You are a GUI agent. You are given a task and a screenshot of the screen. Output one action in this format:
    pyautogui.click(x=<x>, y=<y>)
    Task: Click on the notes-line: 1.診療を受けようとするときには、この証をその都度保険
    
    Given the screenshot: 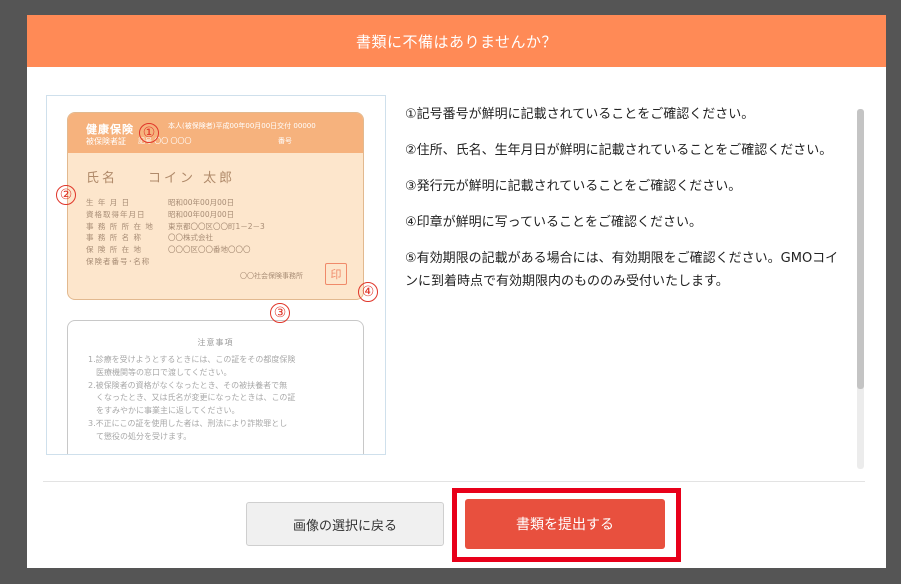 What is the action you would take?
    pyautogui.click(x=192, y=359)
    